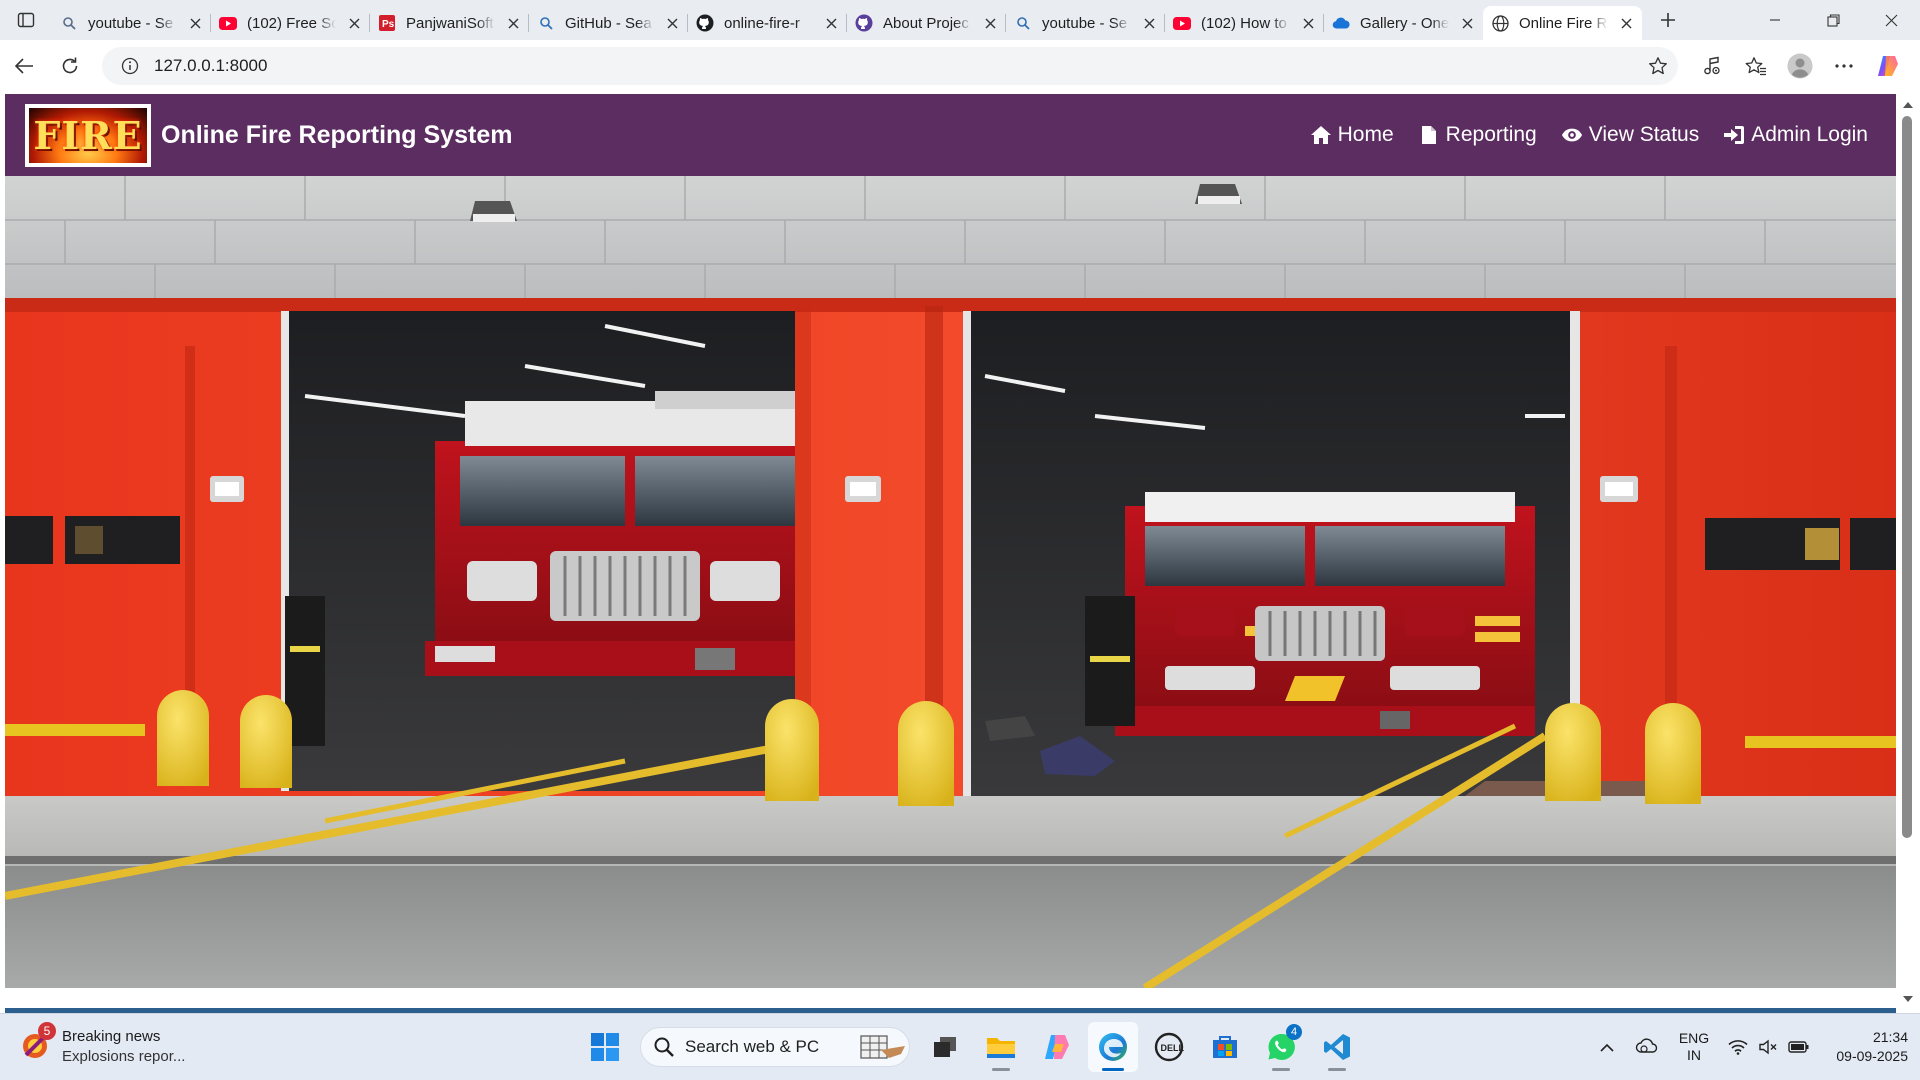 This screenshot has height=1080, width=1920. I want to click on new-tab-button, so click(1668, 20).